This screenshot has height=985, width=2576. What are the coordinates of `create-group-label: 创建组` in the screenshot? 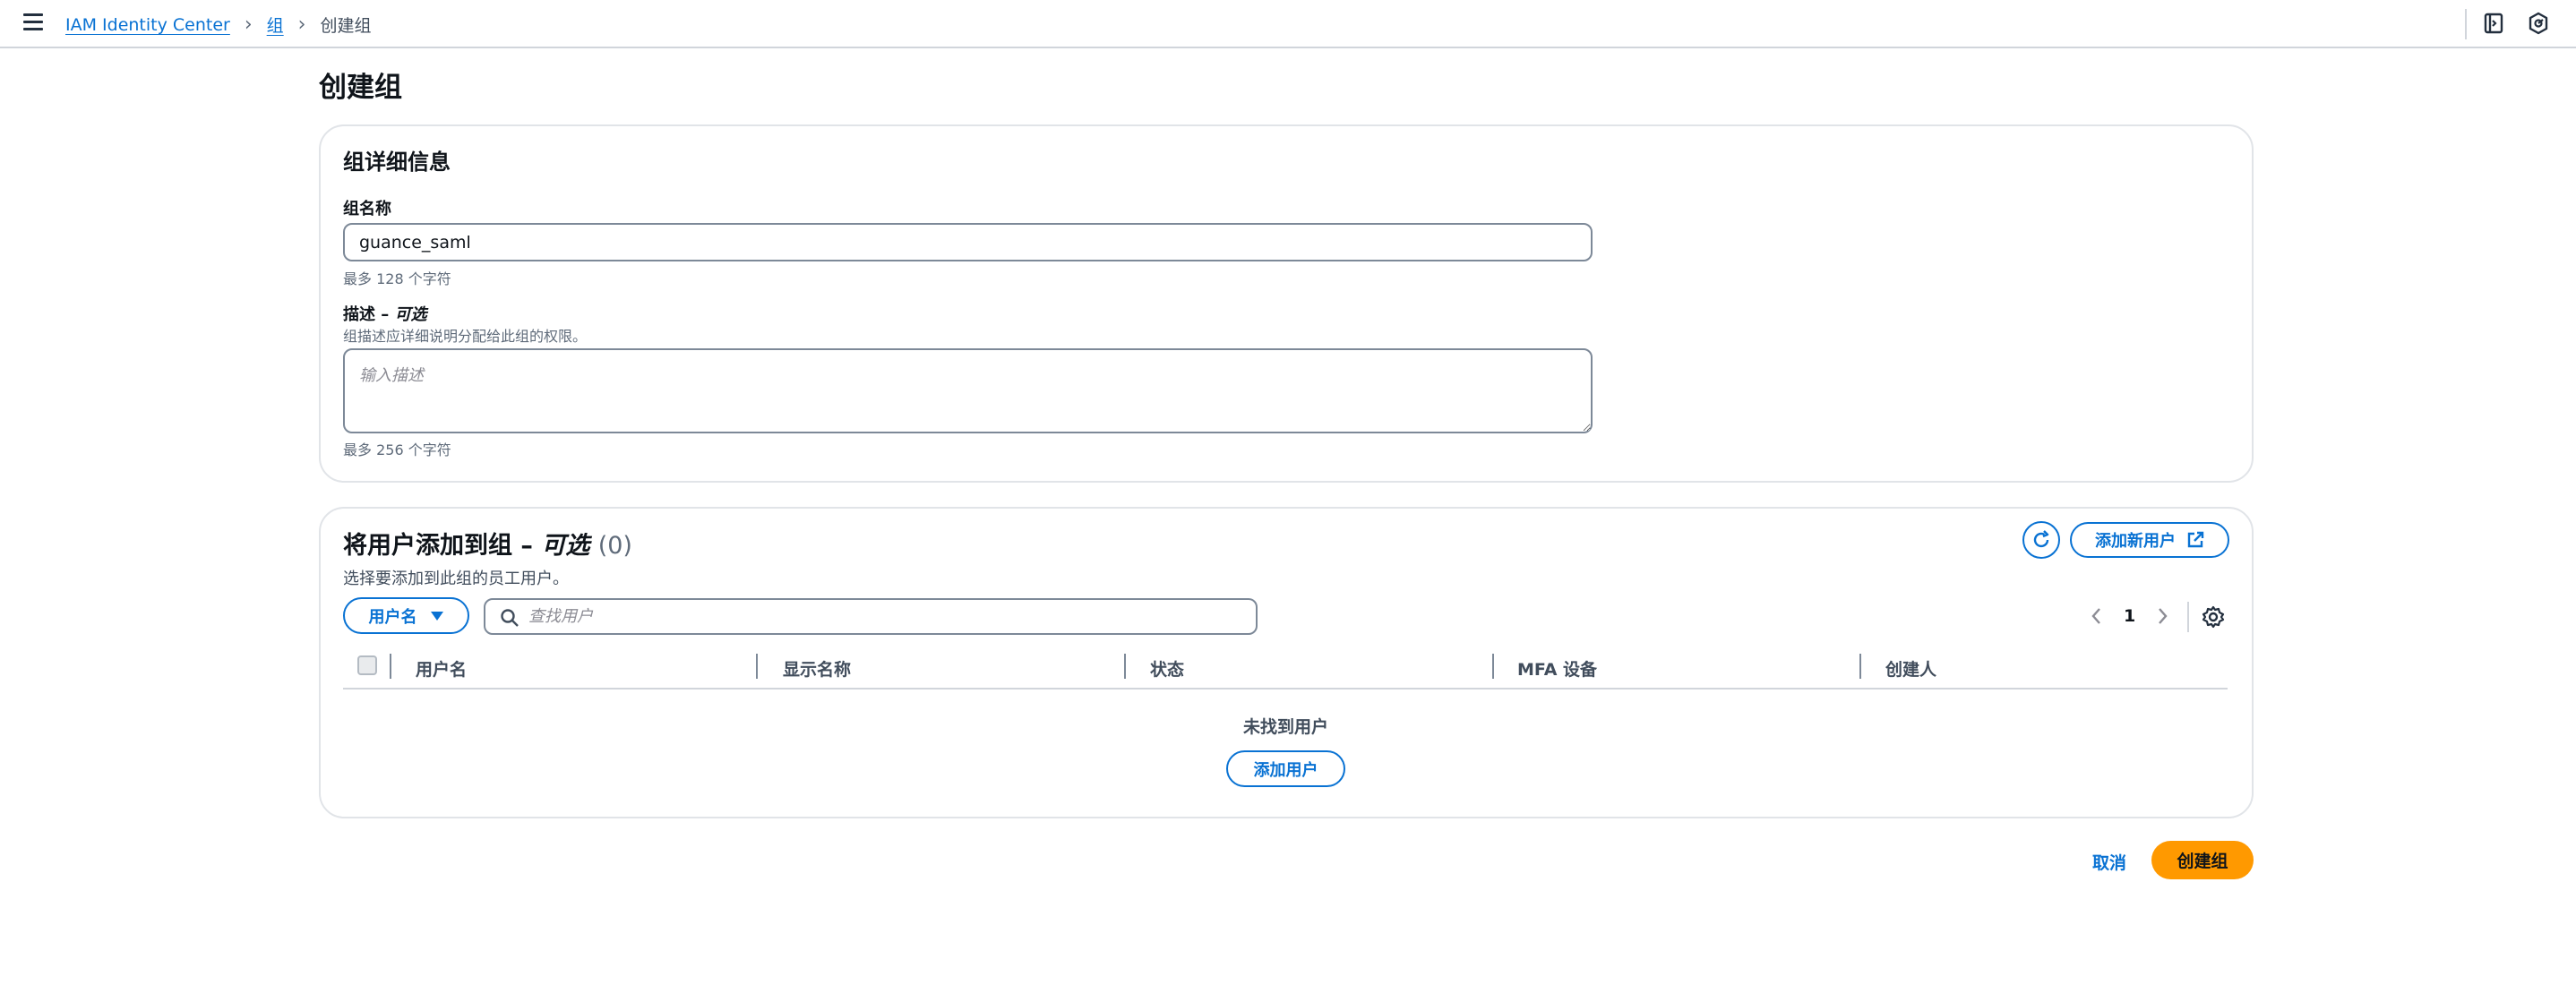 It's located at (2202, 862).